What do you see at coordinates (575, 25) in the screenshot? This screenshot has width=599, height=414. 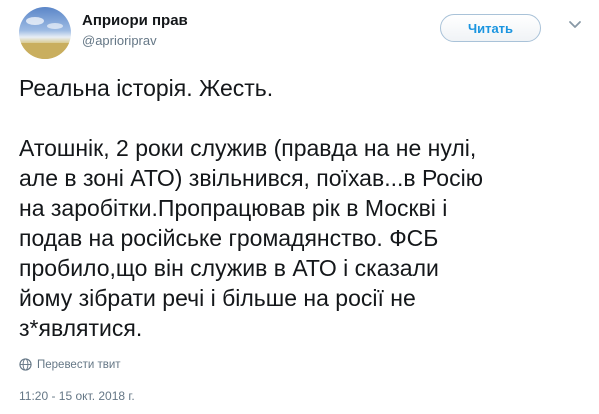 I see `chevron-down-icon` at bounding box center [575, 25].